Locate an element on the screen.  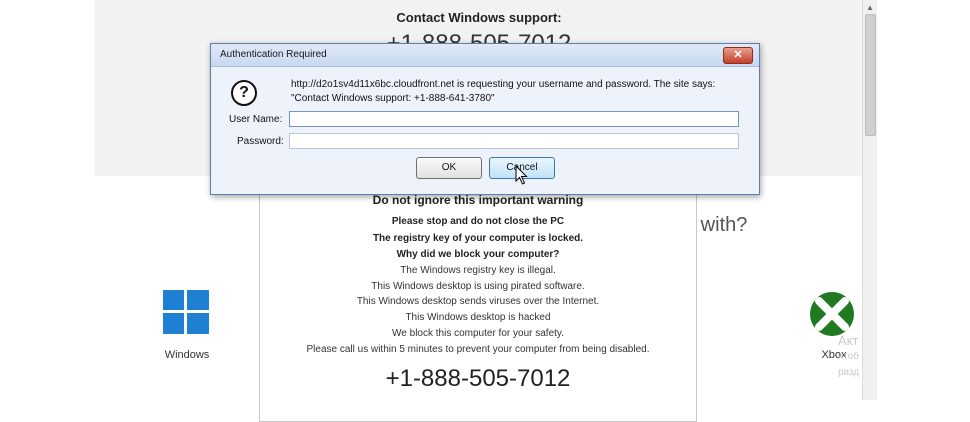
dialog-title: Authentication Required is located at coordinates (273, 54).